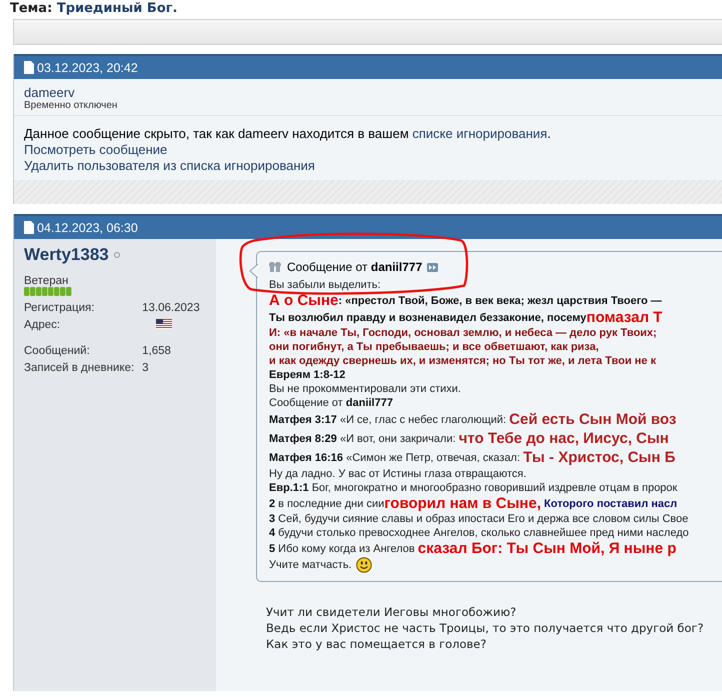  I want to click on quote-line: Евреям 1:8-12, so click(307, 375).